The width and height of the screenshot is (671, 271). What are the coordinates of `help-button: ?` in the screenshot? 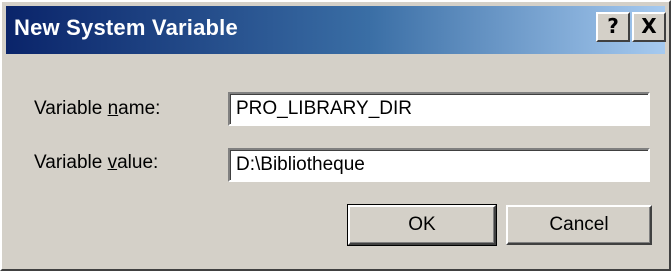 It's located at (613, 27).